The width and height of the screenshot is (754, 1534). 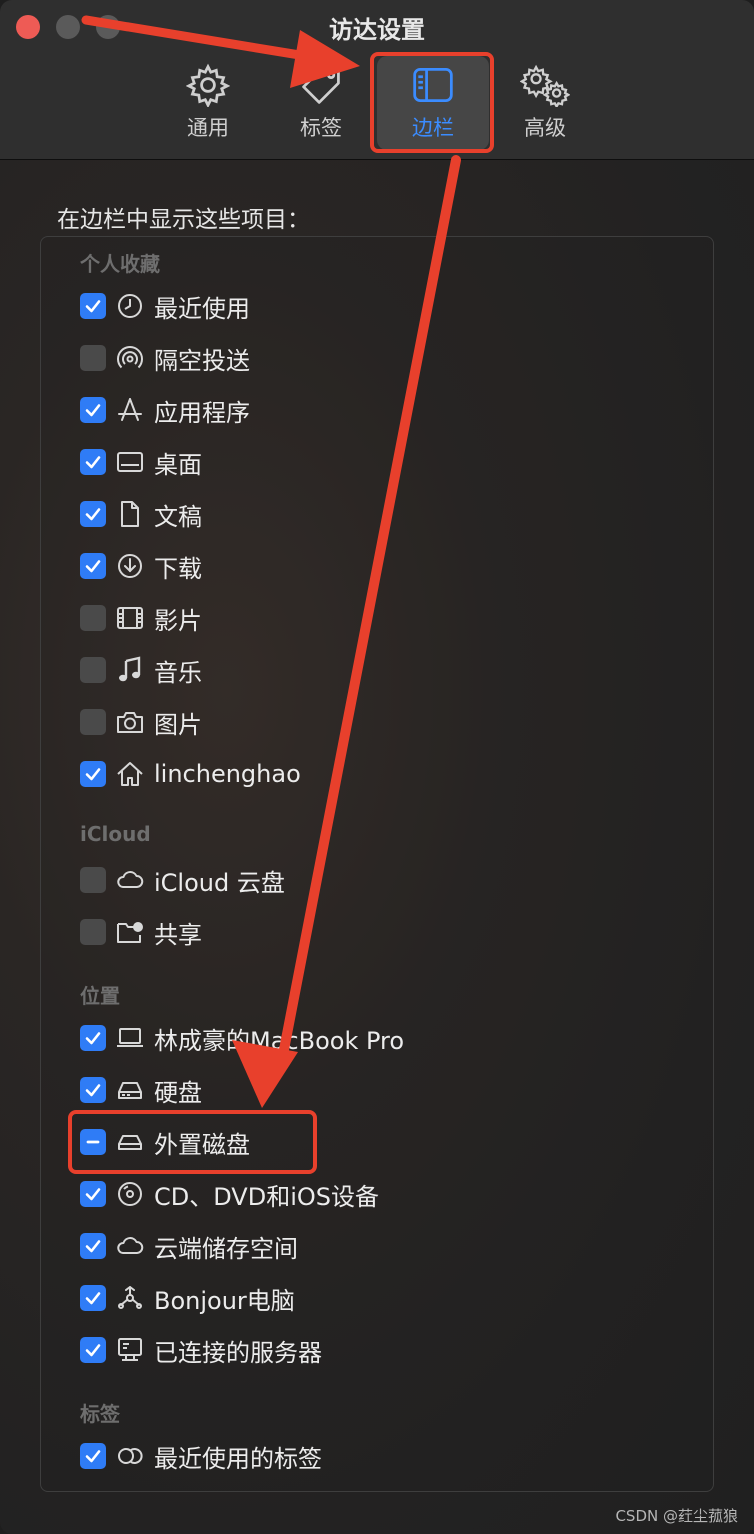 I want to click on item-label: 图片, so click(x=178, y=724).